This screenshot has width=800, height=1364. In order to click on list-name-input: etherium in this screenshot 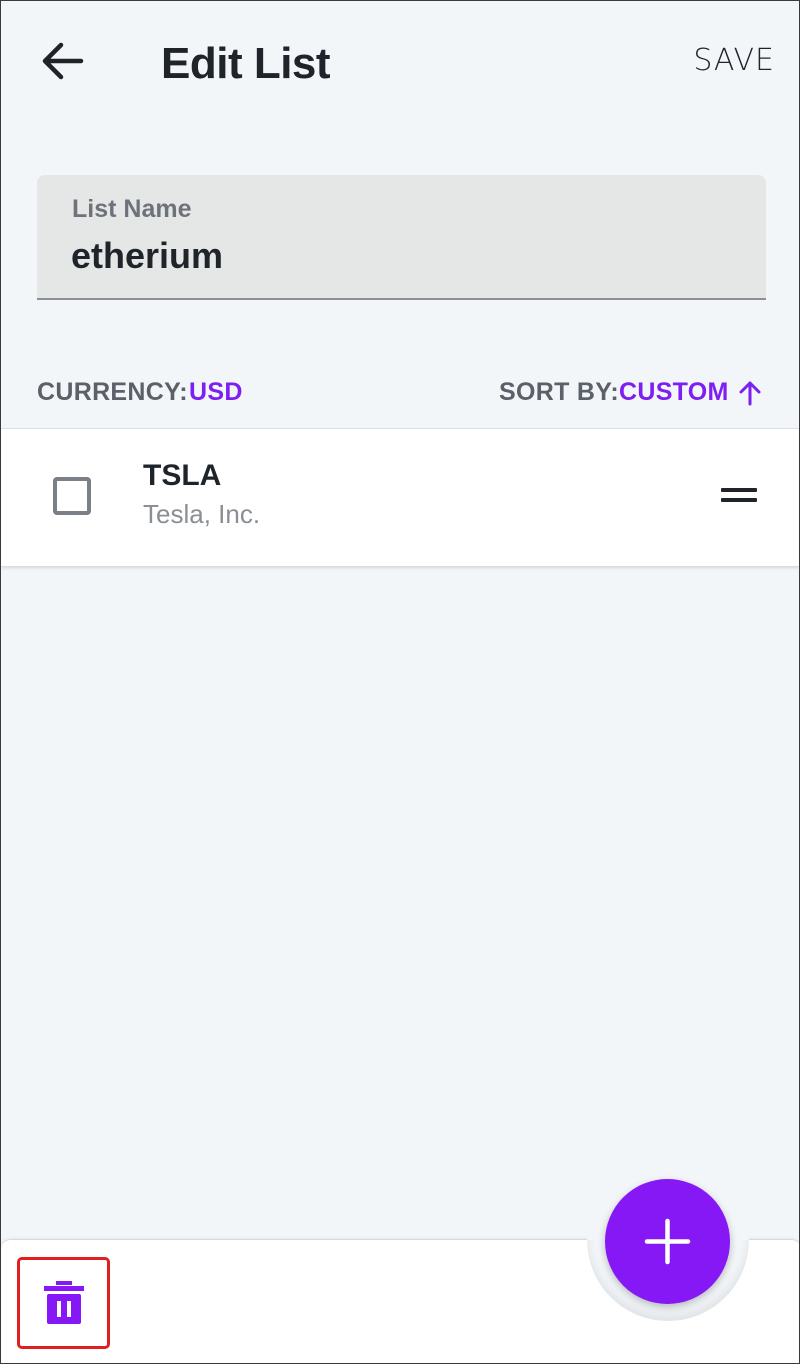, I will do `click(147, 256)`.